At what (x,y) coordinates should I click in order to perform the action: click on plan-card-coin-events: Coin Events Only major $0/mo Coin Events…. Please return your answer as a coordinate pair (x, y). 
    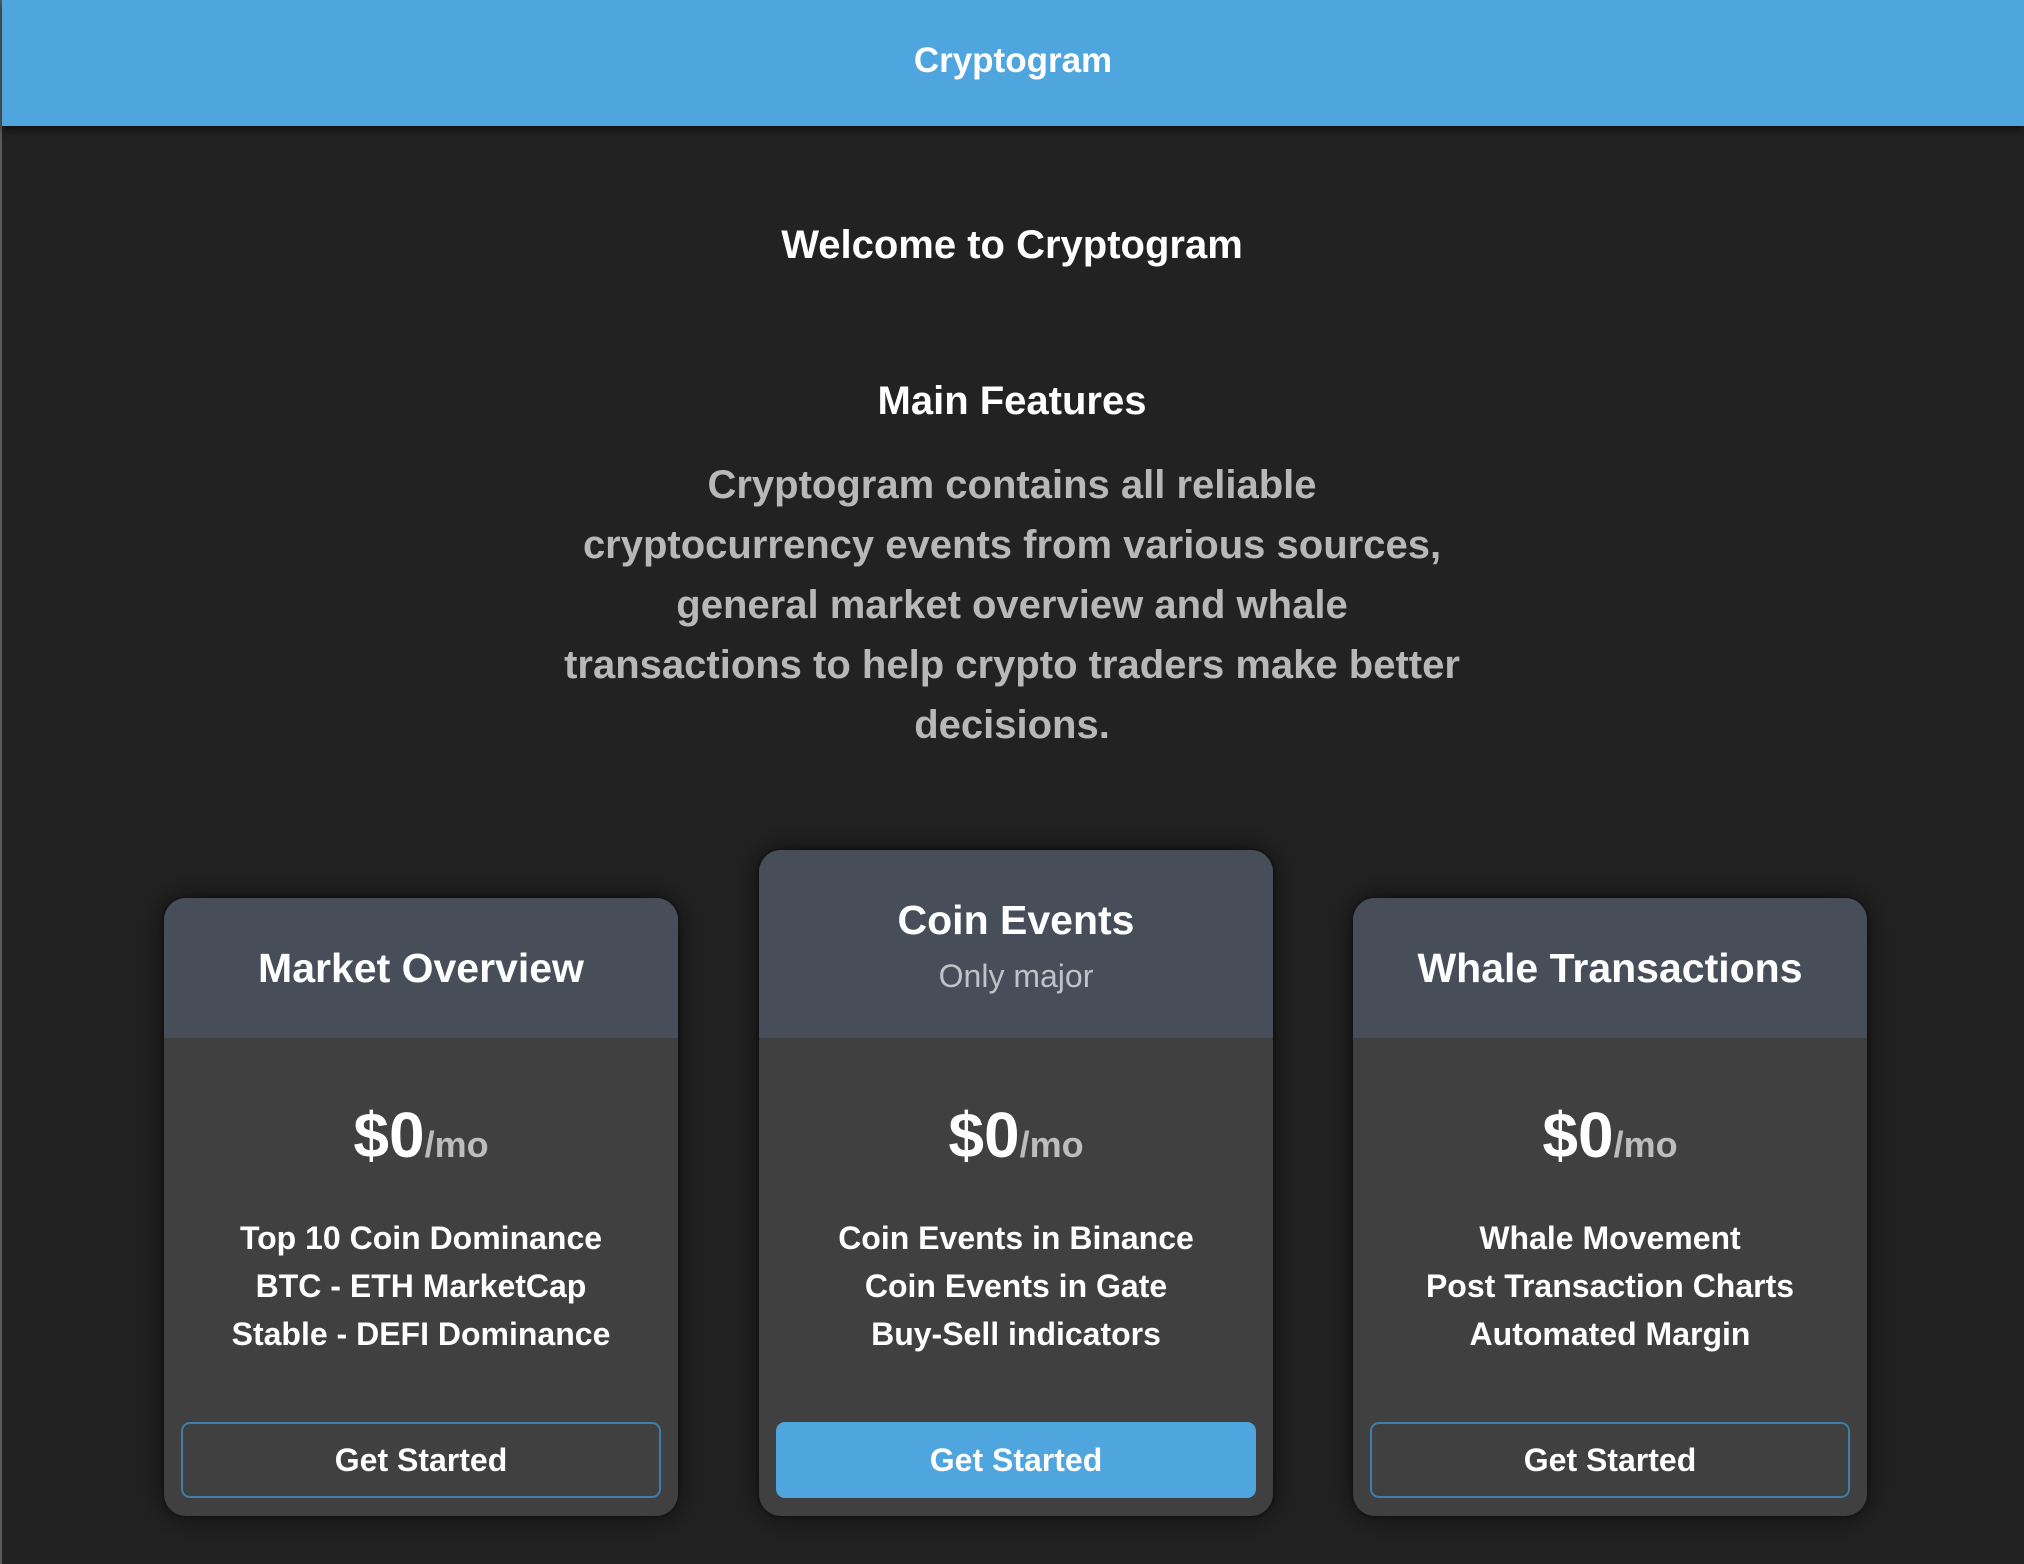
    Looking at the image, I should click on (1016, 1183).